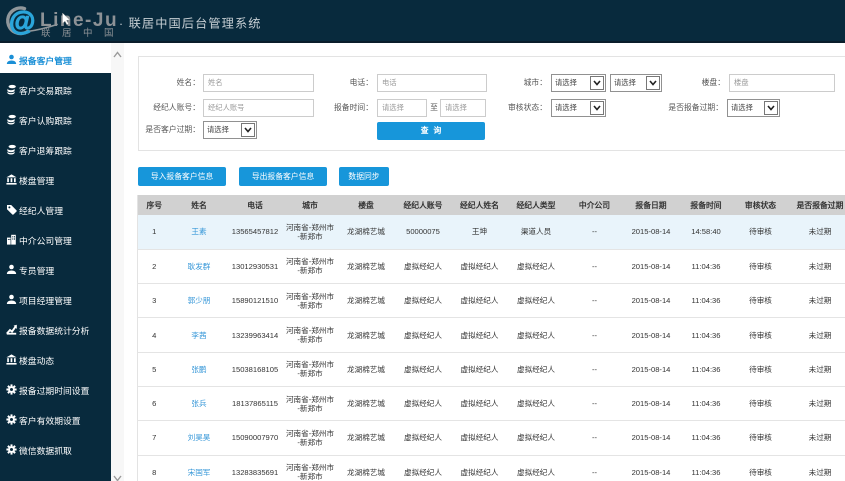  What do you see at coordinates (83, 33) in the screenshot?
I see `svg-text: 联居中国` at bounding box center [83, 33].